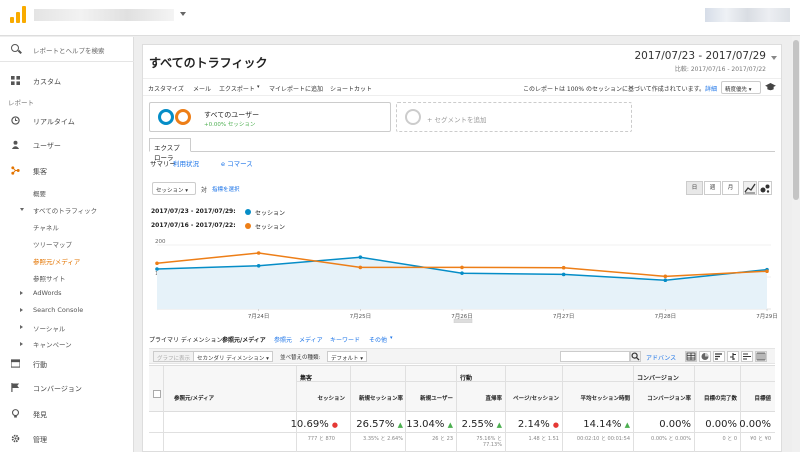  I want to click on select-all-checkbox, so click(157, 394).